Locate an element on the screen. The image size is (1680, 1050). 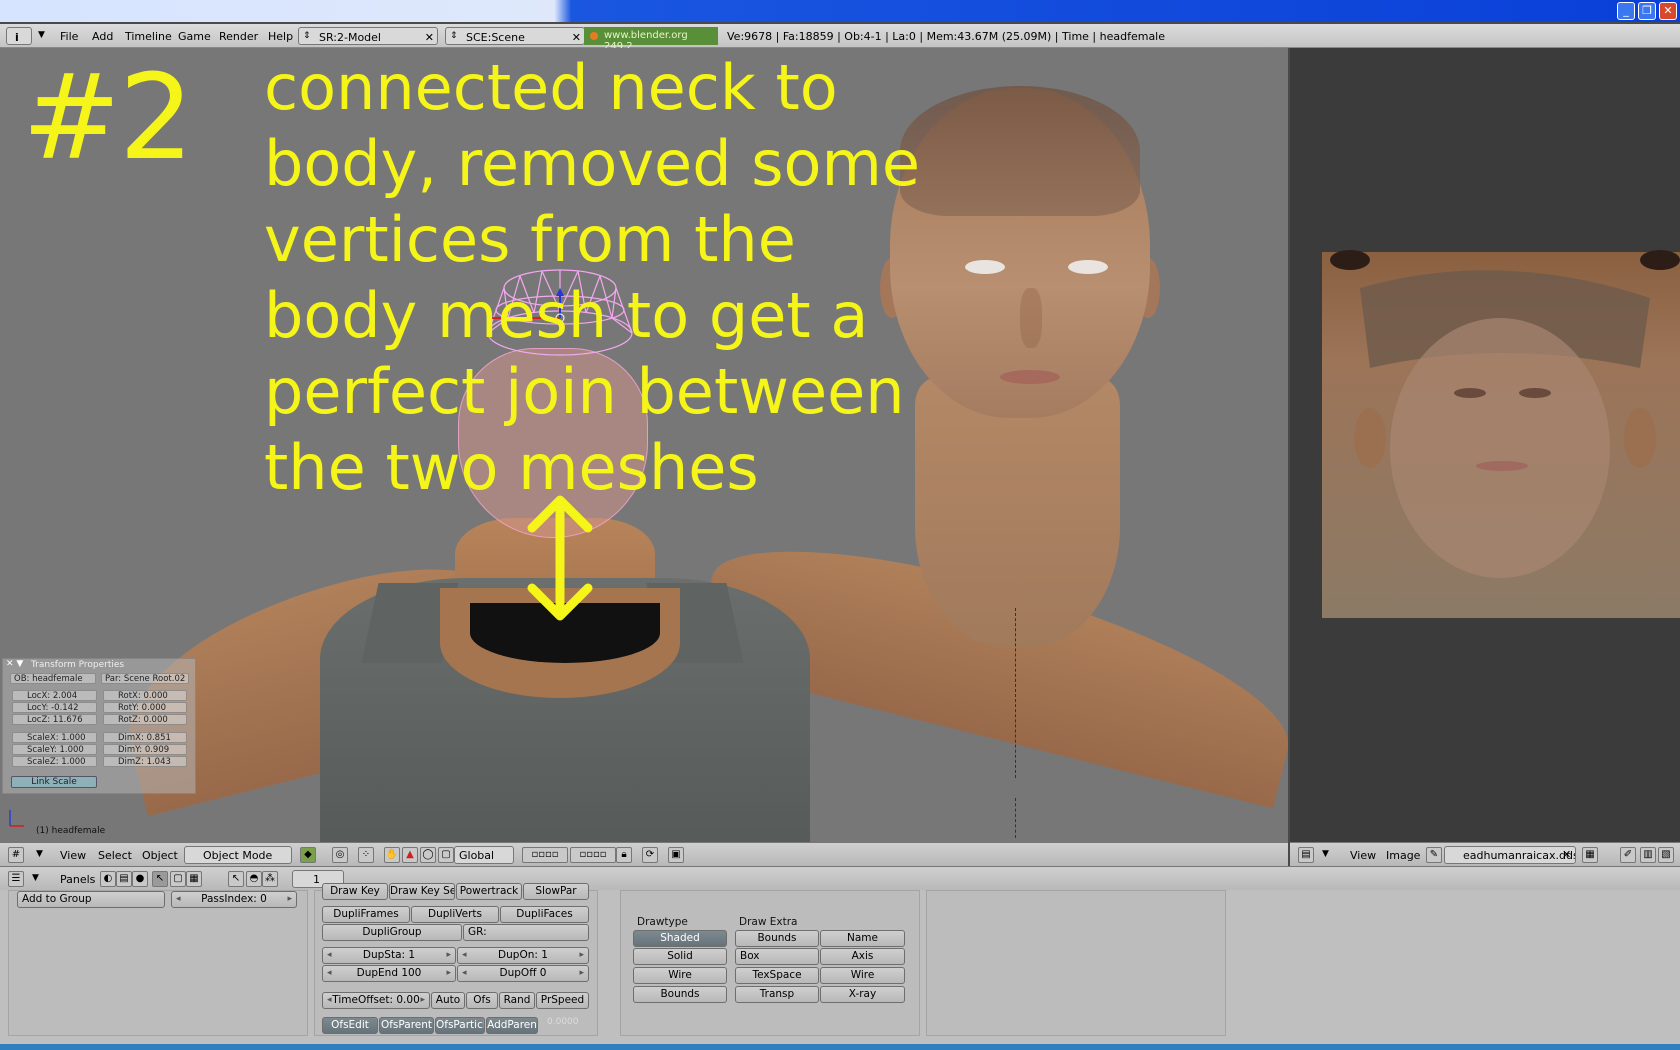
hand-icon: ✋ is located at coordinates (392, 855).